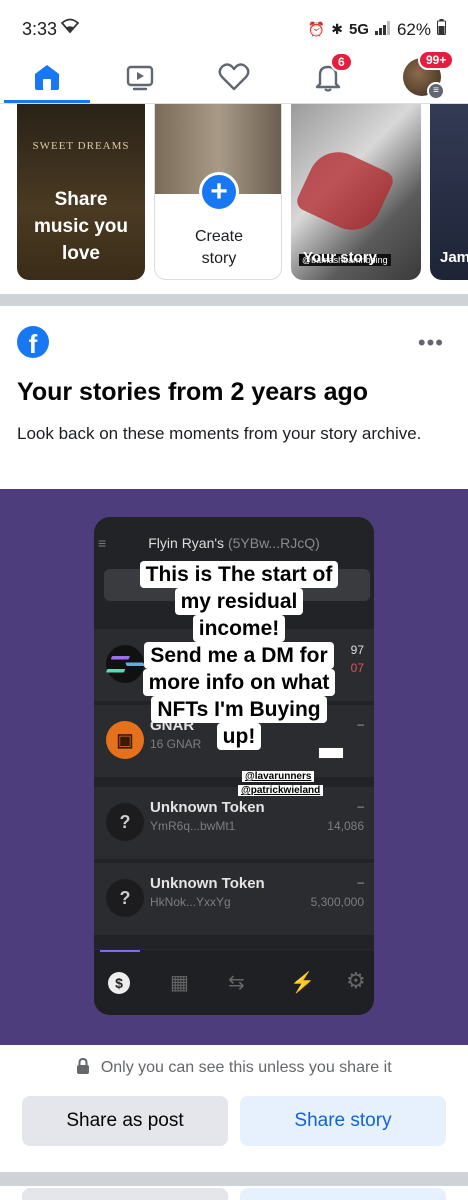  I want to click on battery-percent: 62%, so click(413, 29).